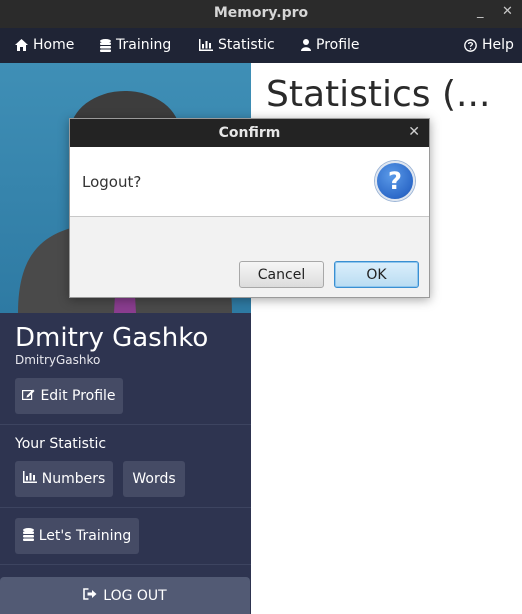 This screenshot has height=614, width=522. Describe the element at coordinates (480, 11) in the screenshot. I see `minimize-button: _` at that location.